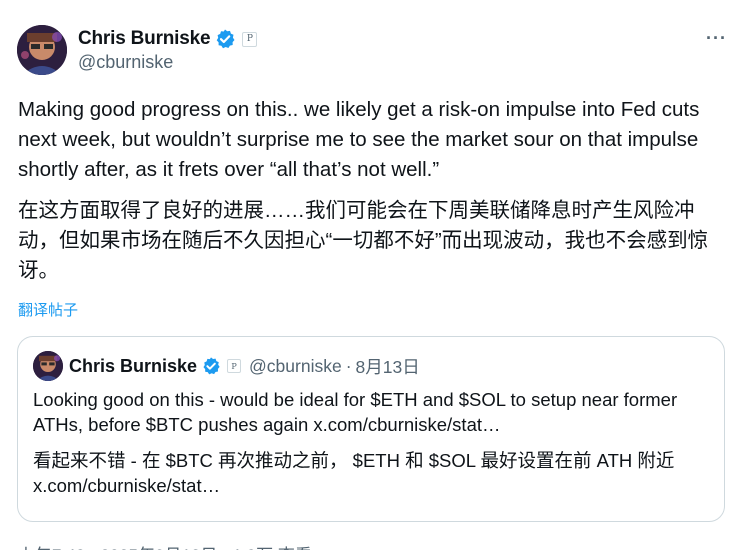  Describe the element at coordinates (250, 39) in the screenshot. I see `affiliate-badge-icon: P` at that location.